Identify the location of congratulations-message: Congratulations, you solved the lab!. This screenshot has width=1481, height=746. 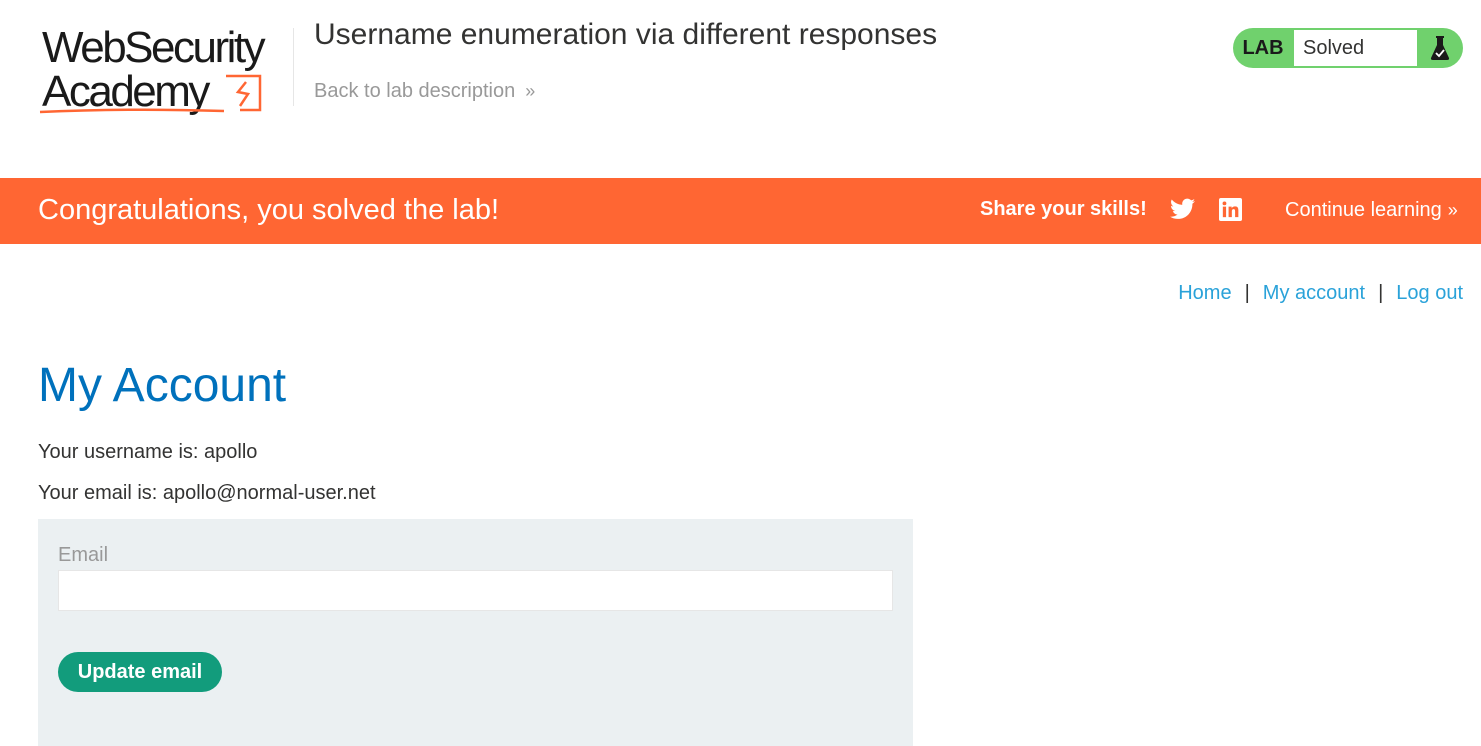
(269, 210).